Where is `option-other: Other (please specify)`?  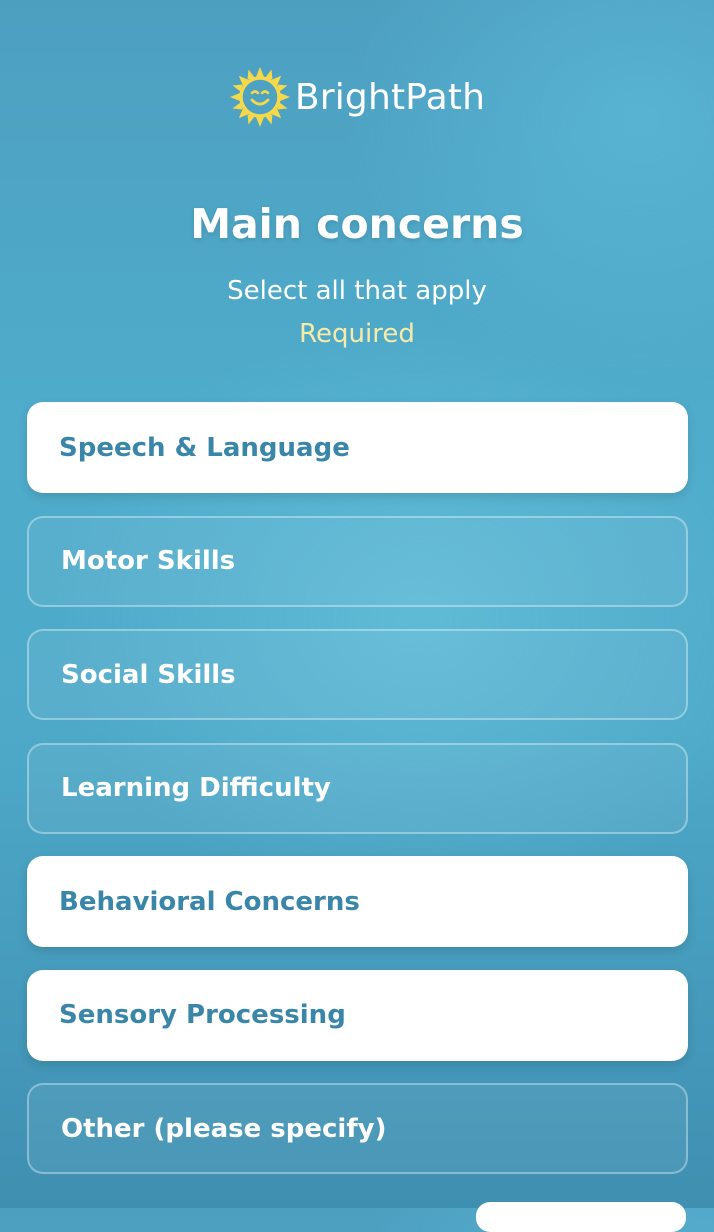 option-other: Other (please specify) is located at coordinates (357, 1128).